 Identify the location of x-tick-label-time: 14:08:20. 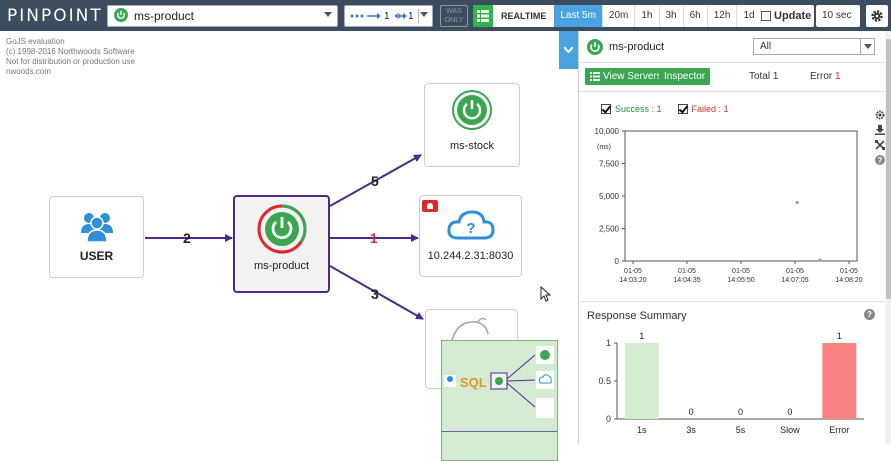
(848, 280).